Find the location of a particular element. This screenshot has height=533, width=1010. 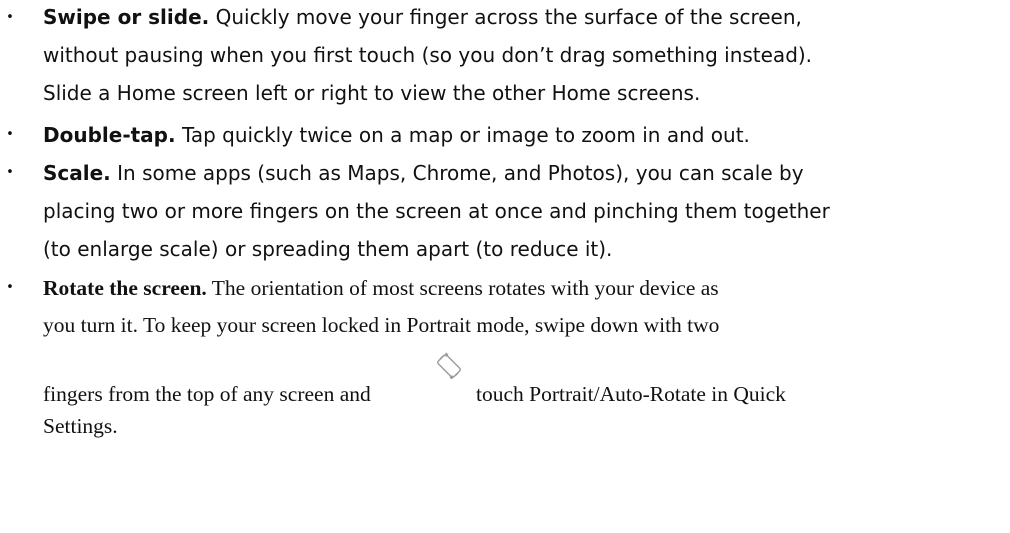

term-swipe: Swipe or slide. is located at coordinates (126, 17).